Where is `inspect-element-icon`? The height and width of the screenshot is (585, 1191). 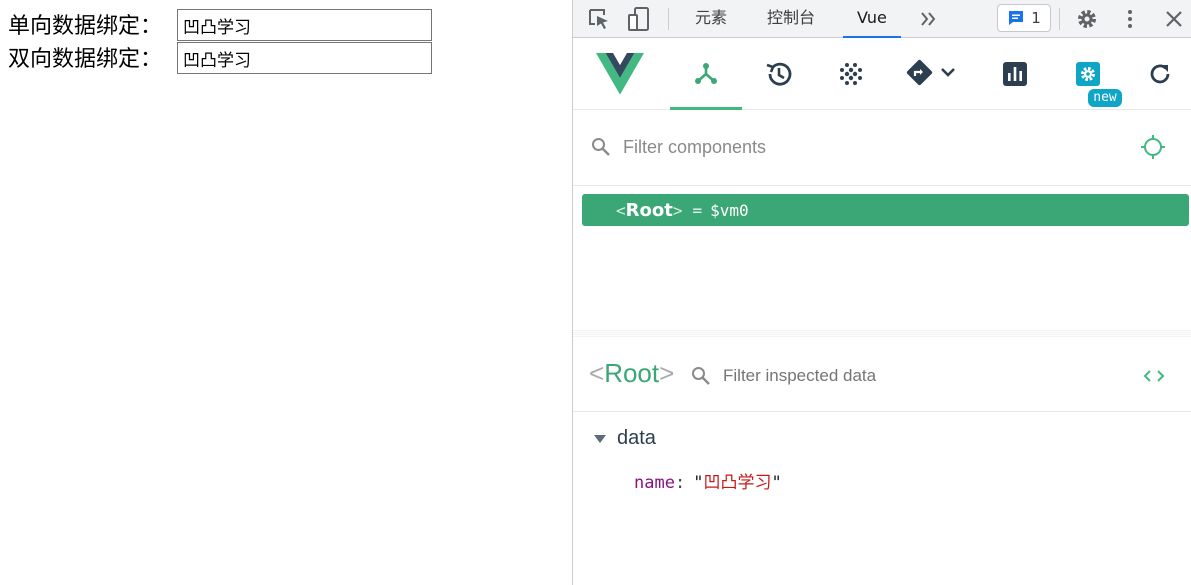 inspect-element-icon is located at coordinates (599, 19).